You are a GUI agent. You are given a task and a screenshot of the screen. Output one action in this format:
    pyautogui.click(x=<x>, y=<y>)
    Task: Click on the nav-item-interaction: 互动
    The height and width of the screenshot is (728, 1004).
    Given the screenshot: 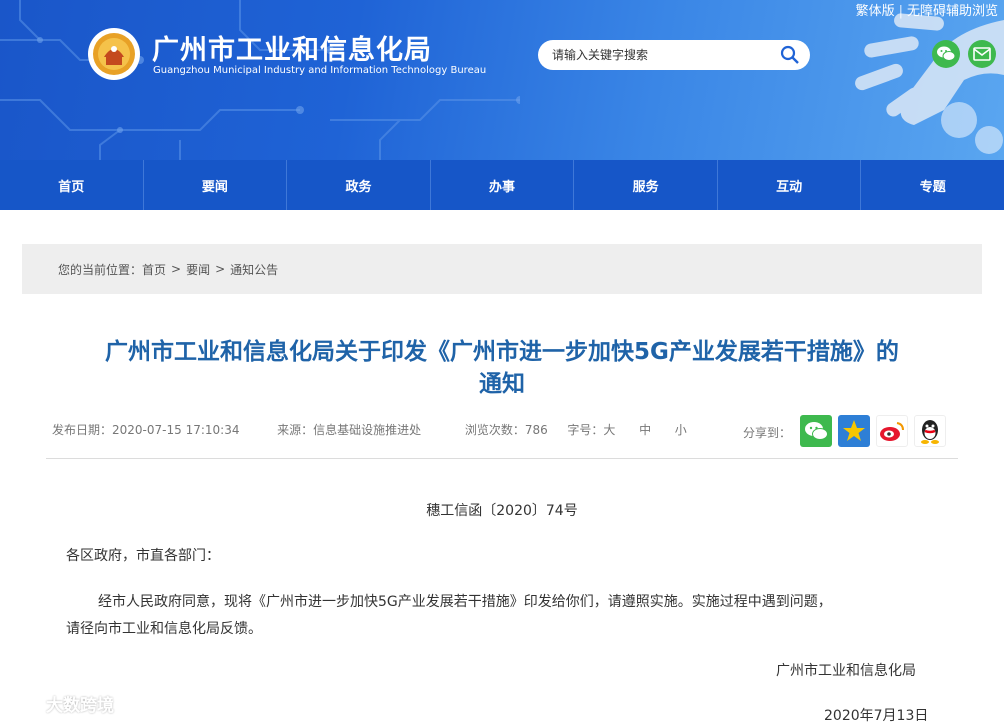 What is the action you would take?
    pyautogui.click(x=790, y=185)
    